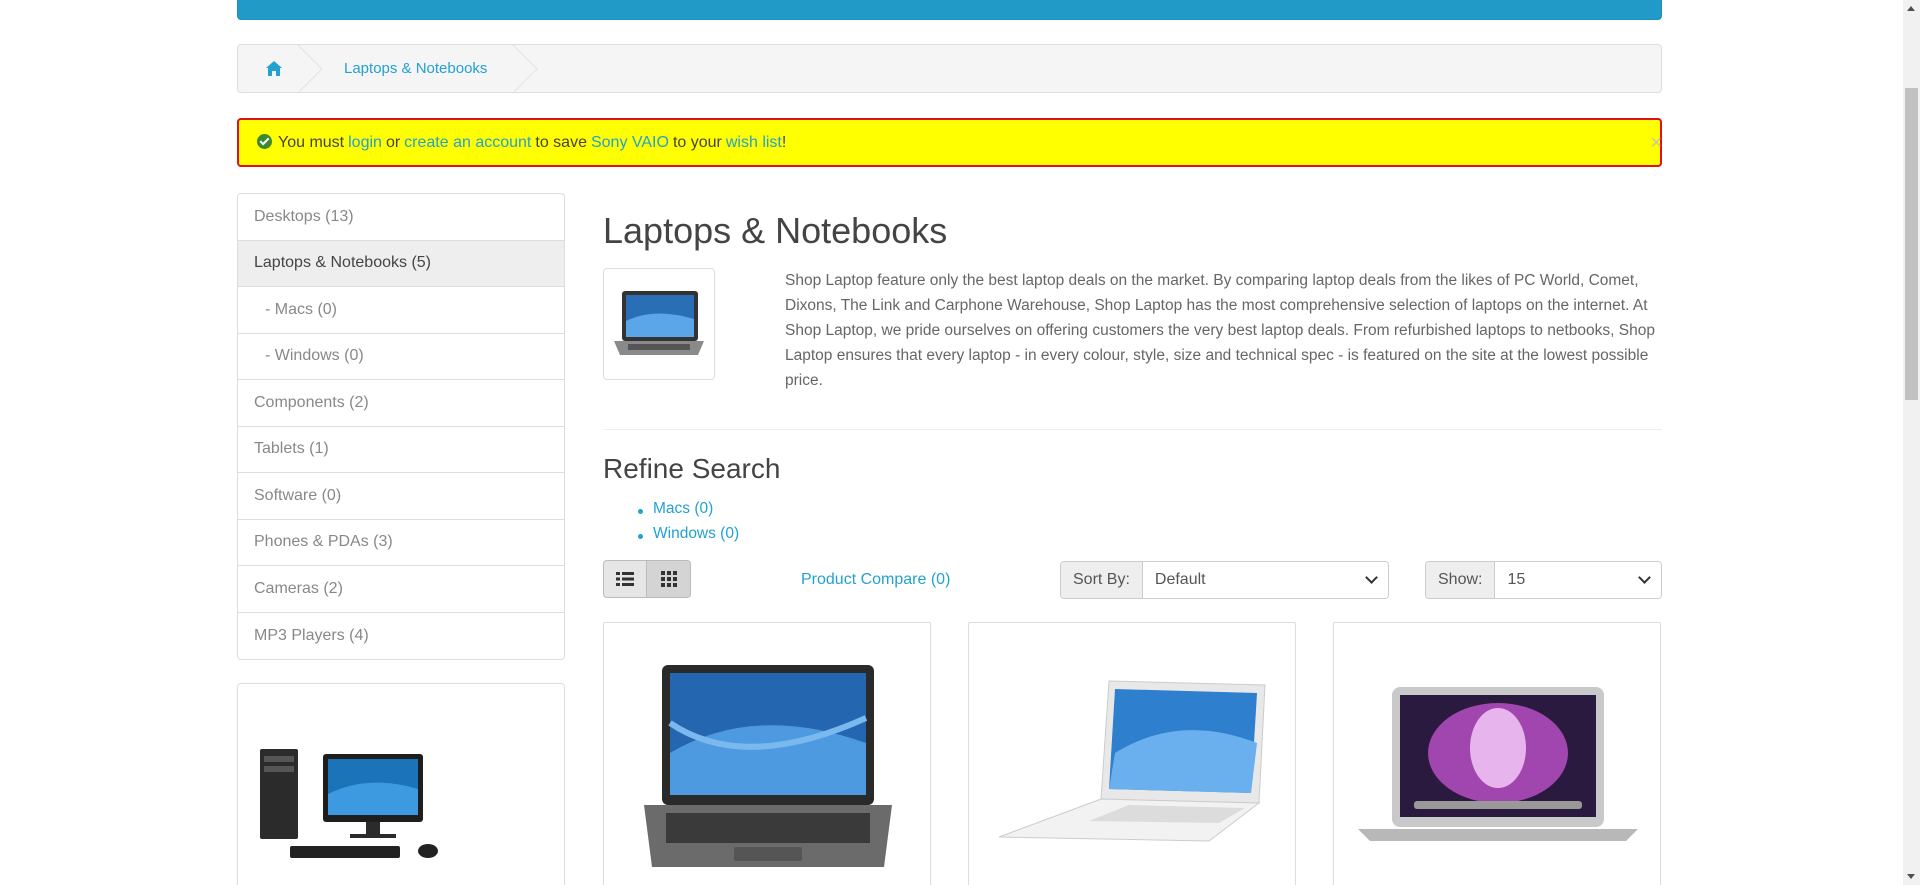  Describe the element at coordinates (401, 636) in the screenshot. I see `sidebar-item-mp3: MP3 Players (4)` at that location.